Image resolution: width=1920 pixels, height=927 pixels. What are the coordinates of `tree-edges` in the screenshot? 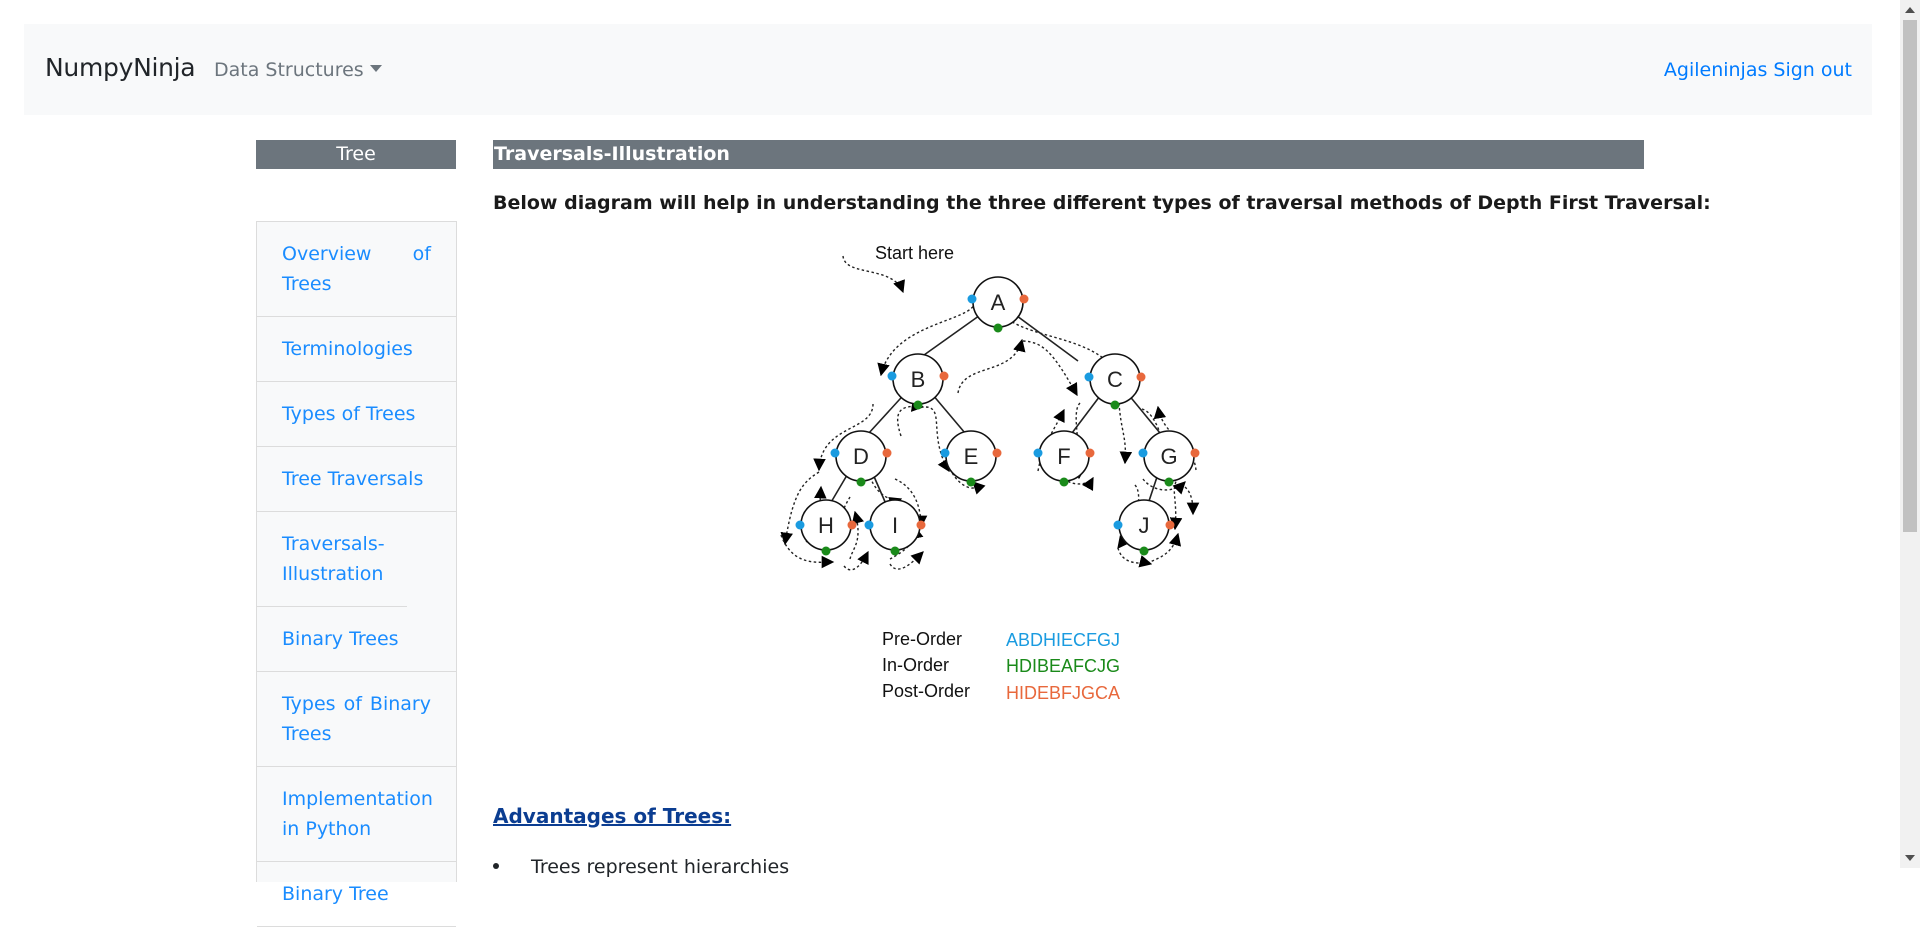 It's located at (995, 408).